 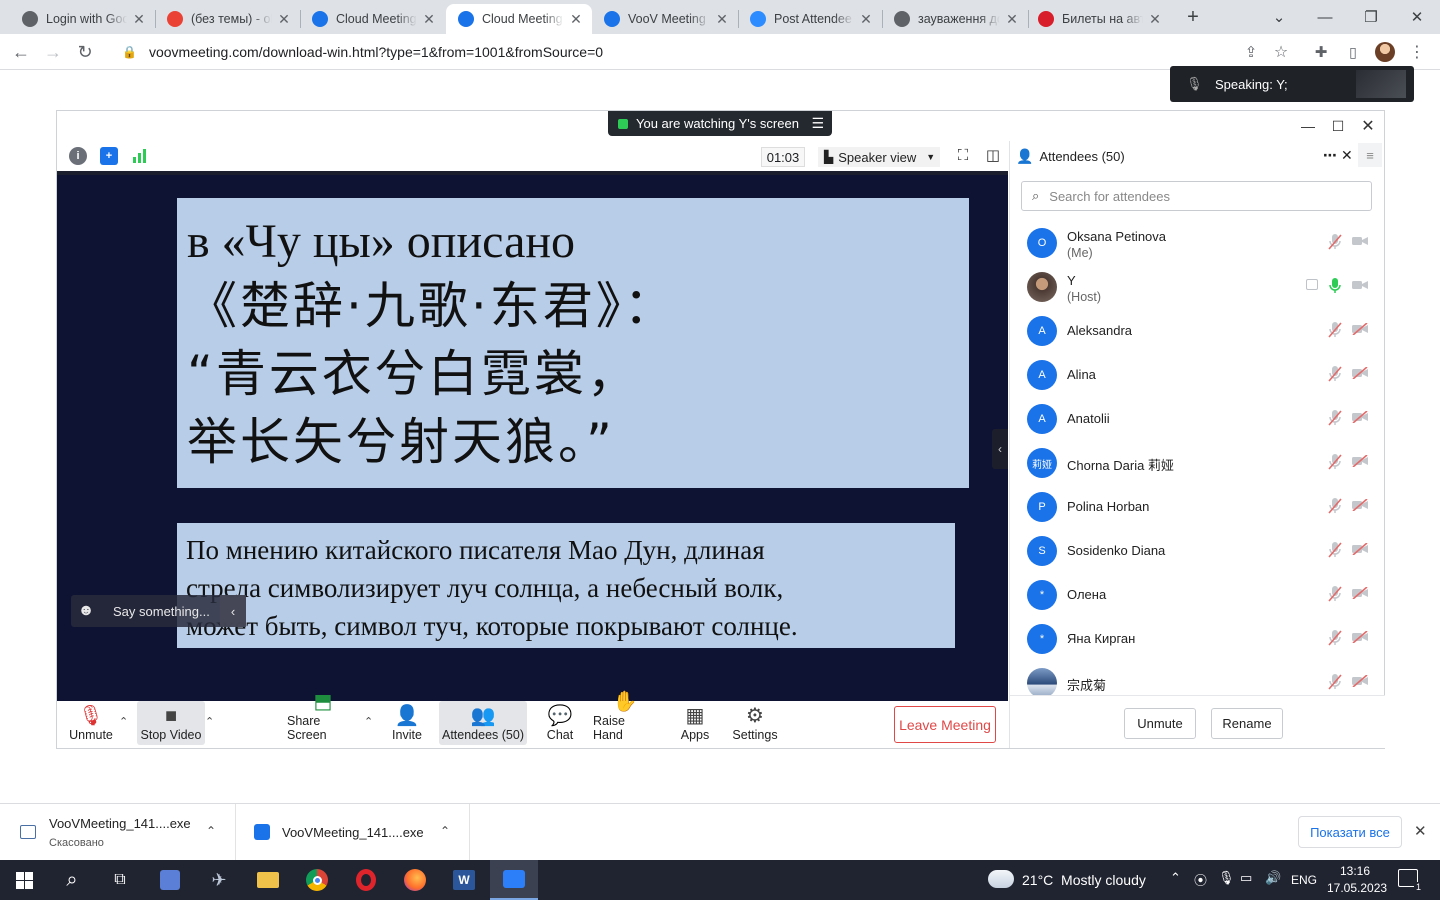 I want to click on download-item: VooVMeeting_141....exe Скасовано ⌃, so click(x=118, y=832).